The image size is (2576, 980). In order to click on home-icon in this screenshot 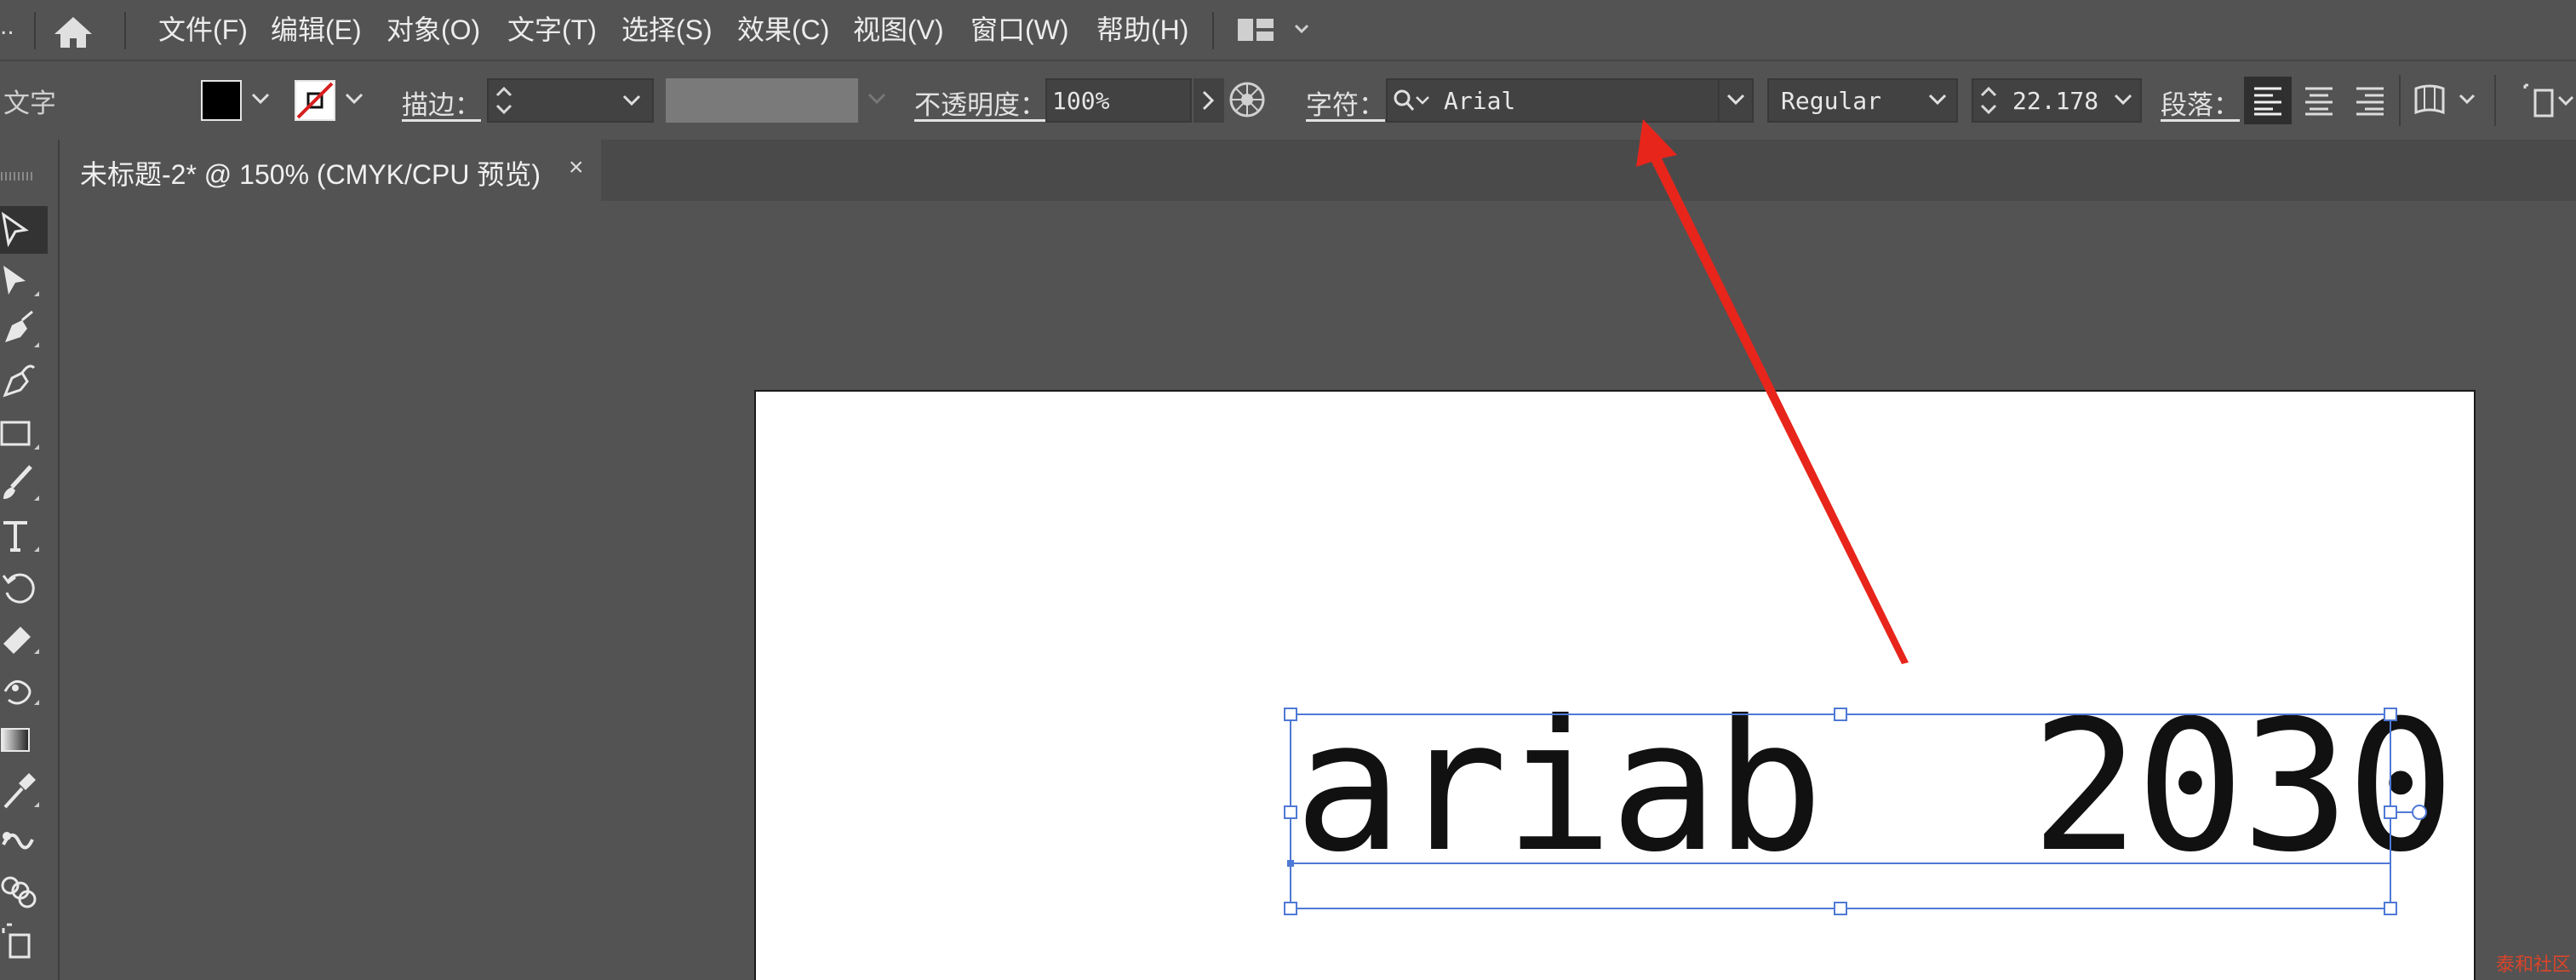, I will do `click(73, 32)`.